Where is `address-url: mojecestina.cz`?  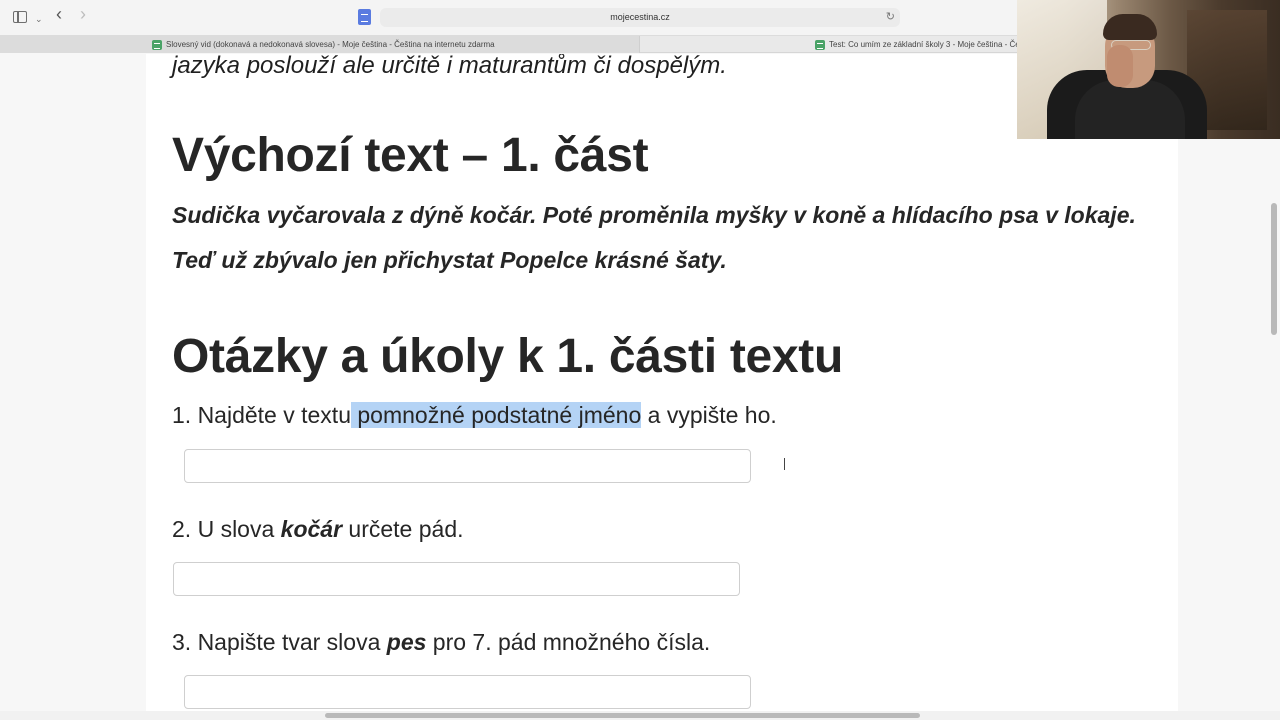
address-url: mojecestina.cz is located at coordinates (640, 17).